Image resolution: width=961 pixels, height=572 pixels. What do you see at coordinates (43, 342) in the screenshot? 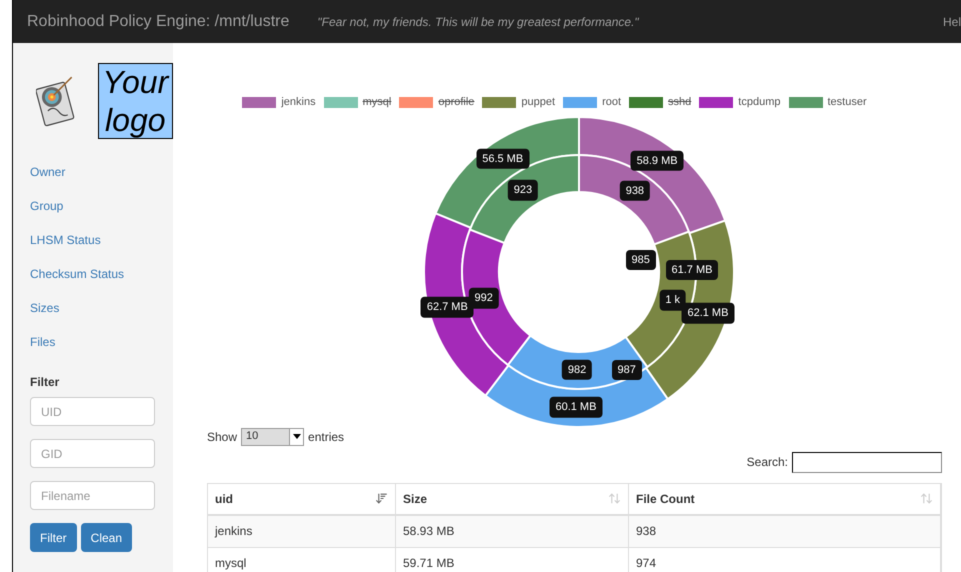
I see `sidebar-link: Files` at bounding box center [43, 342].